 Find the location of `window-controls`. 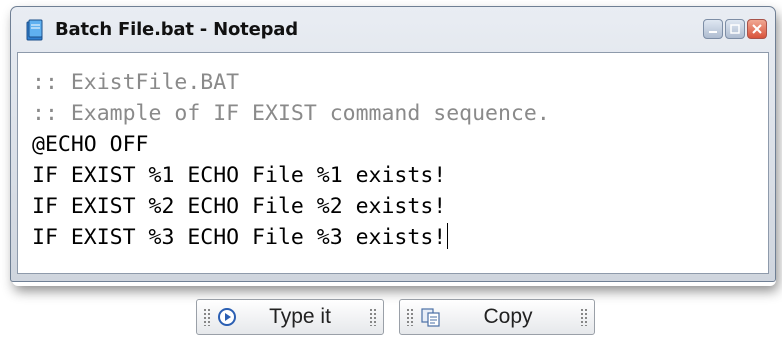

window-controls is located at coordinates (735, 29).